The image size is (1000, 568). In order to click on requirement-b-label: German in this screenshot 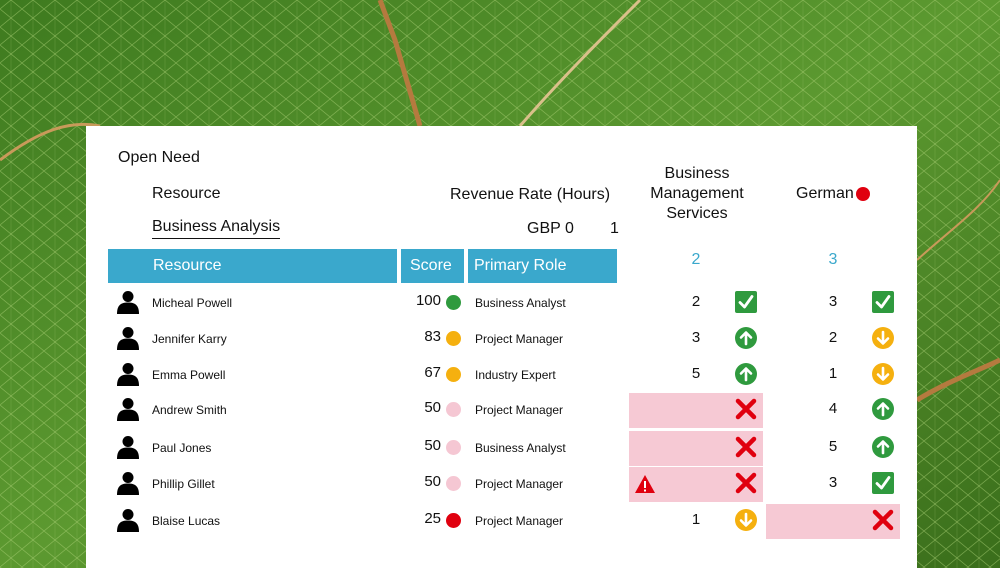, I will do `click(825, 193)`.